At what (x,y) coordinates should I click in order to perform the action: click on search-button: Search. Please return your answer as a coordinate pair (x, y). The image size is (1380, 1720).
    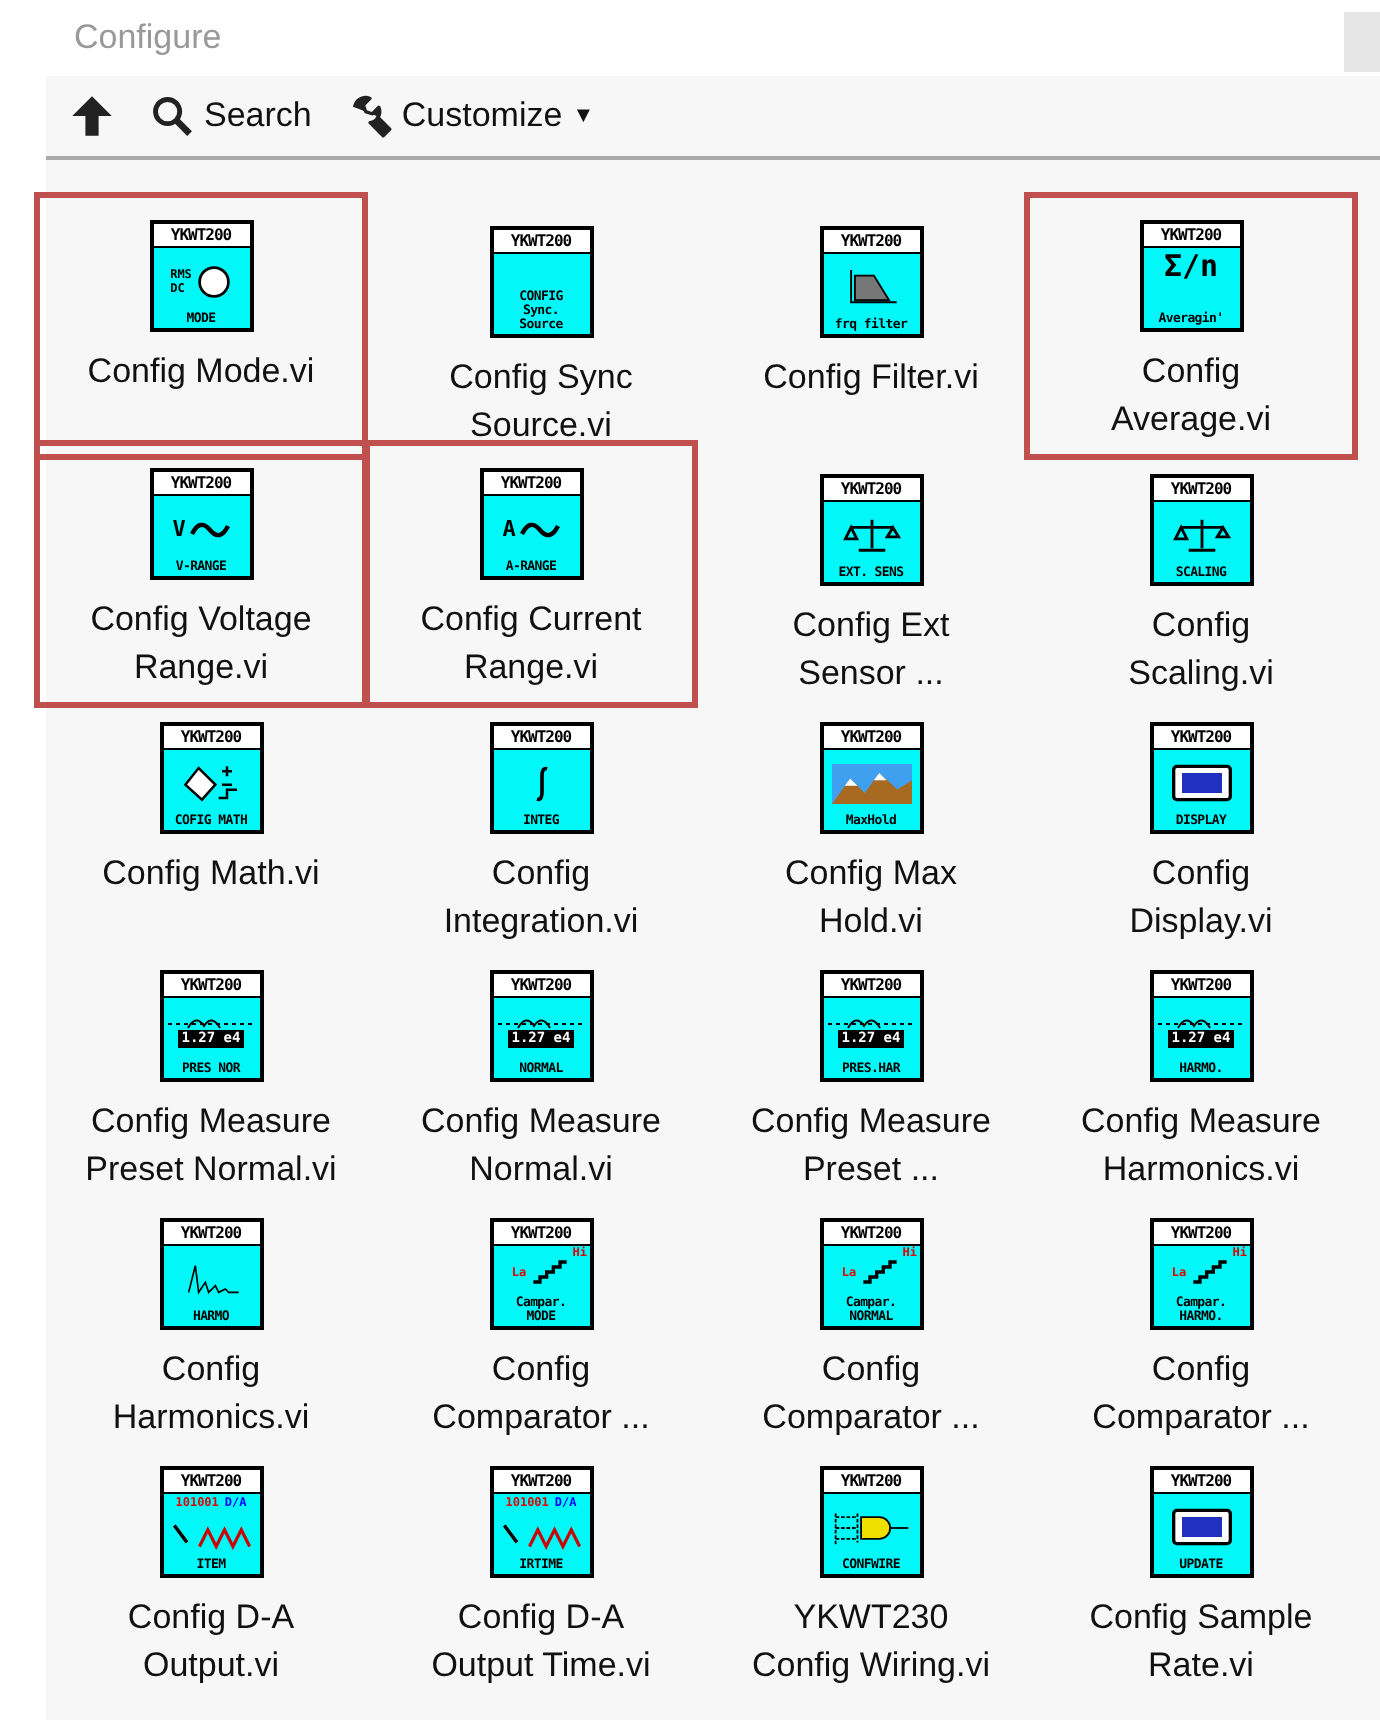
    Looking at the image, I should click on (231, 116).